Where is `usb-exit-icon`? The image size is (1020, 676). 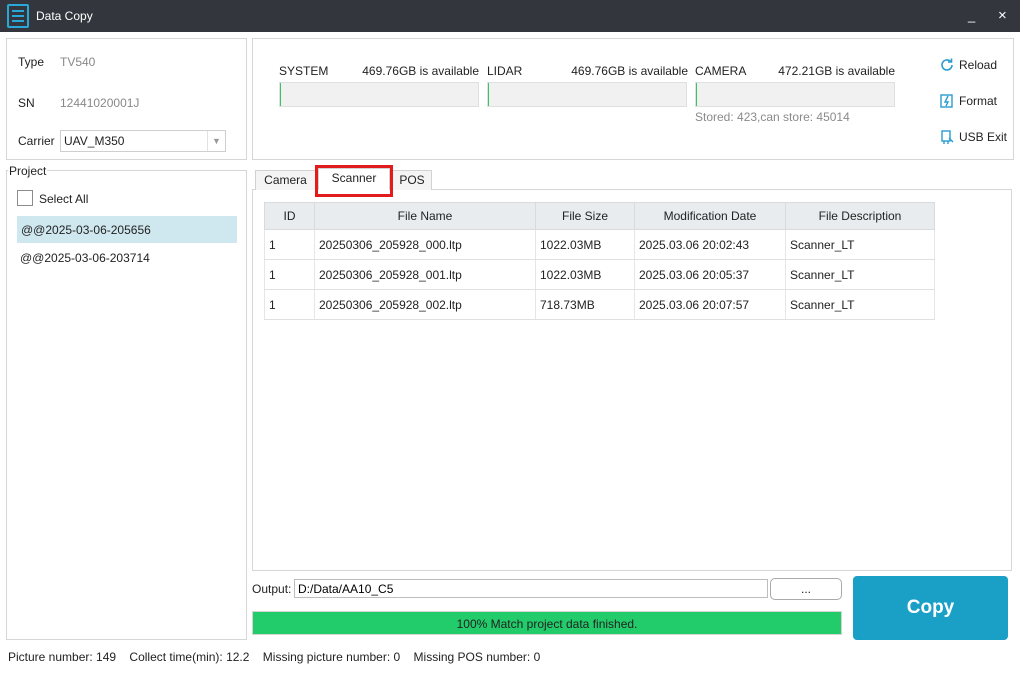 usb-exit-icon is located at coordinates (947, 137).